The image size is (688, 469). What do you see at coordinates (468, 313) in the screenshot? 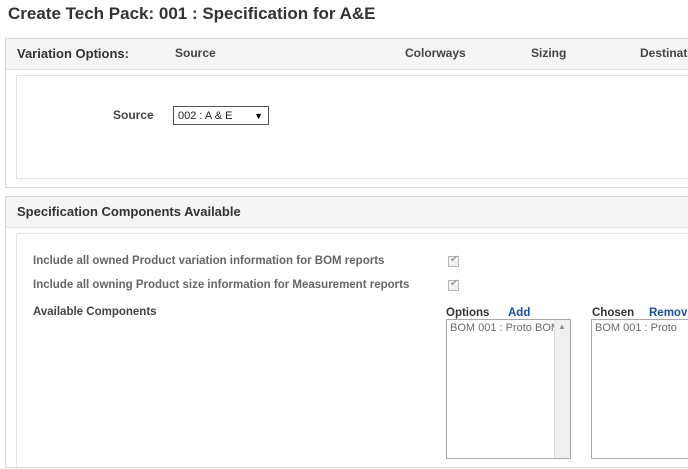
I see `options-label: Options` at bounding box center [468, 313].